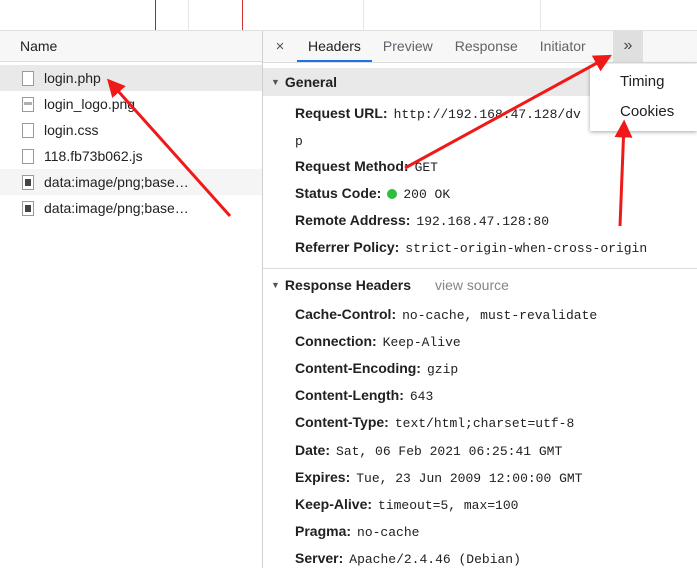  What do you see at coordinates (93, 156) in the screenshot?
I see `request-name: 118.fb73b062.js` at bounding box center [93, 156].